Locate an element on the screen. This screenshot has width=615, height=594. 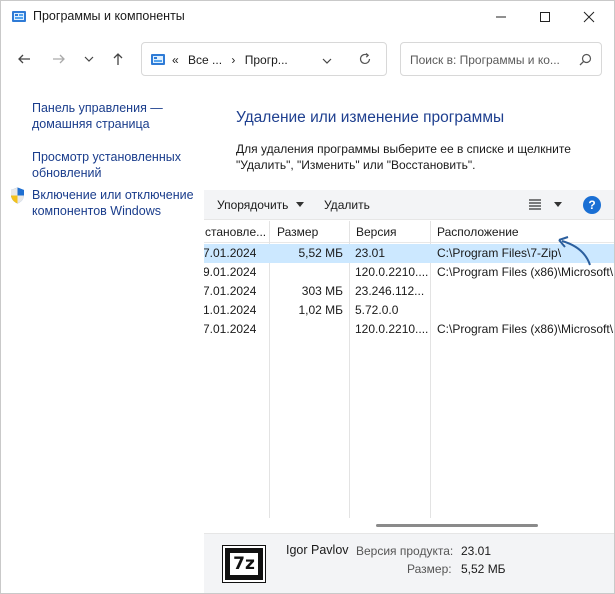
link-line: обновлений is located at coordinates (67, 173).